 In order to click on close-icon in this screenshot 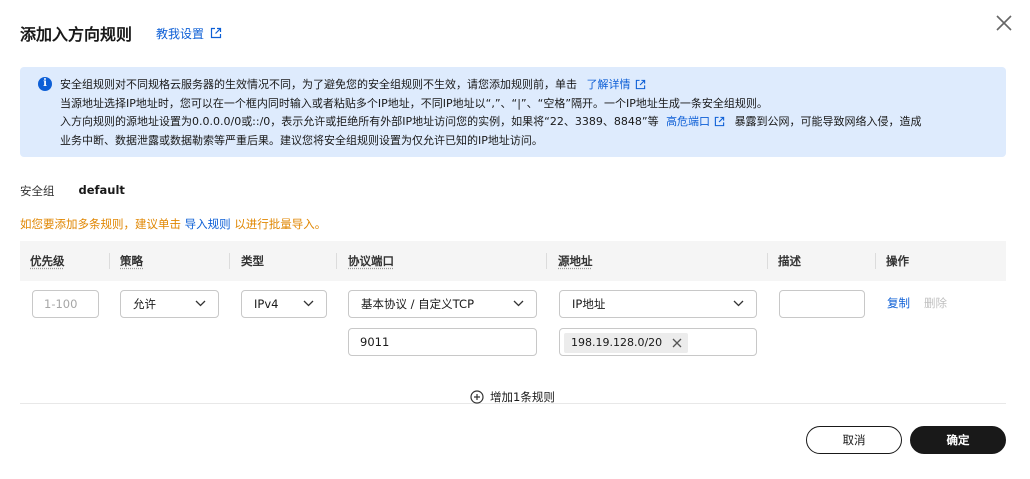, I will do `click(1004, 23)`.